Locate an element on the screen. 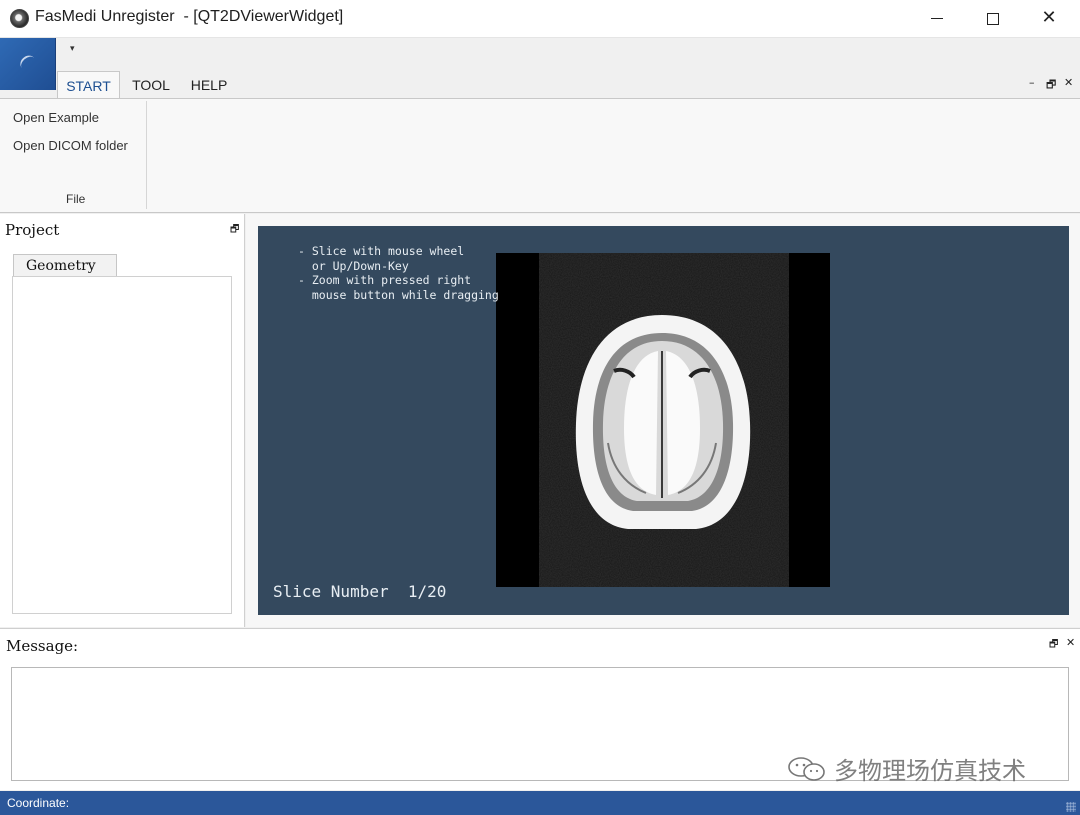 The height and width of the screenshot is (815, 1080). ribbon-minimize-icon: – is located at coordinates (1032, 82).